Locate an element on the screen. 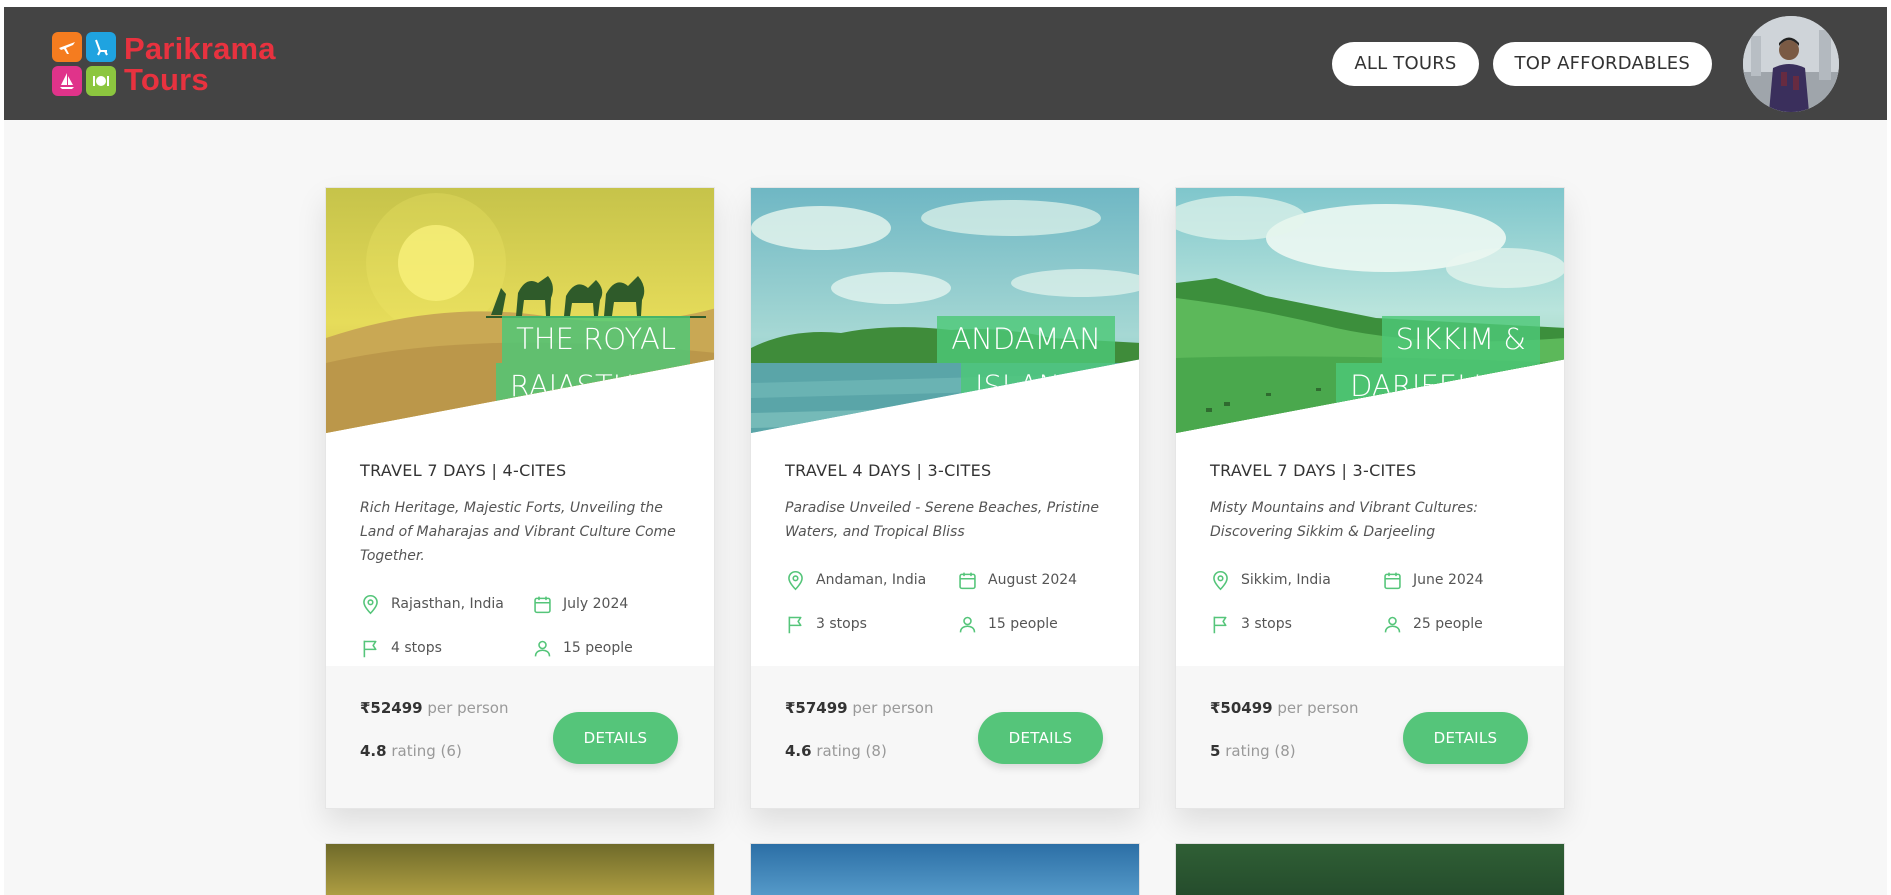 The width and height of the screenshot is (1891, 895). top-affordables-button: TOP AFFORDABLES is located at coordinates (1602, 63).